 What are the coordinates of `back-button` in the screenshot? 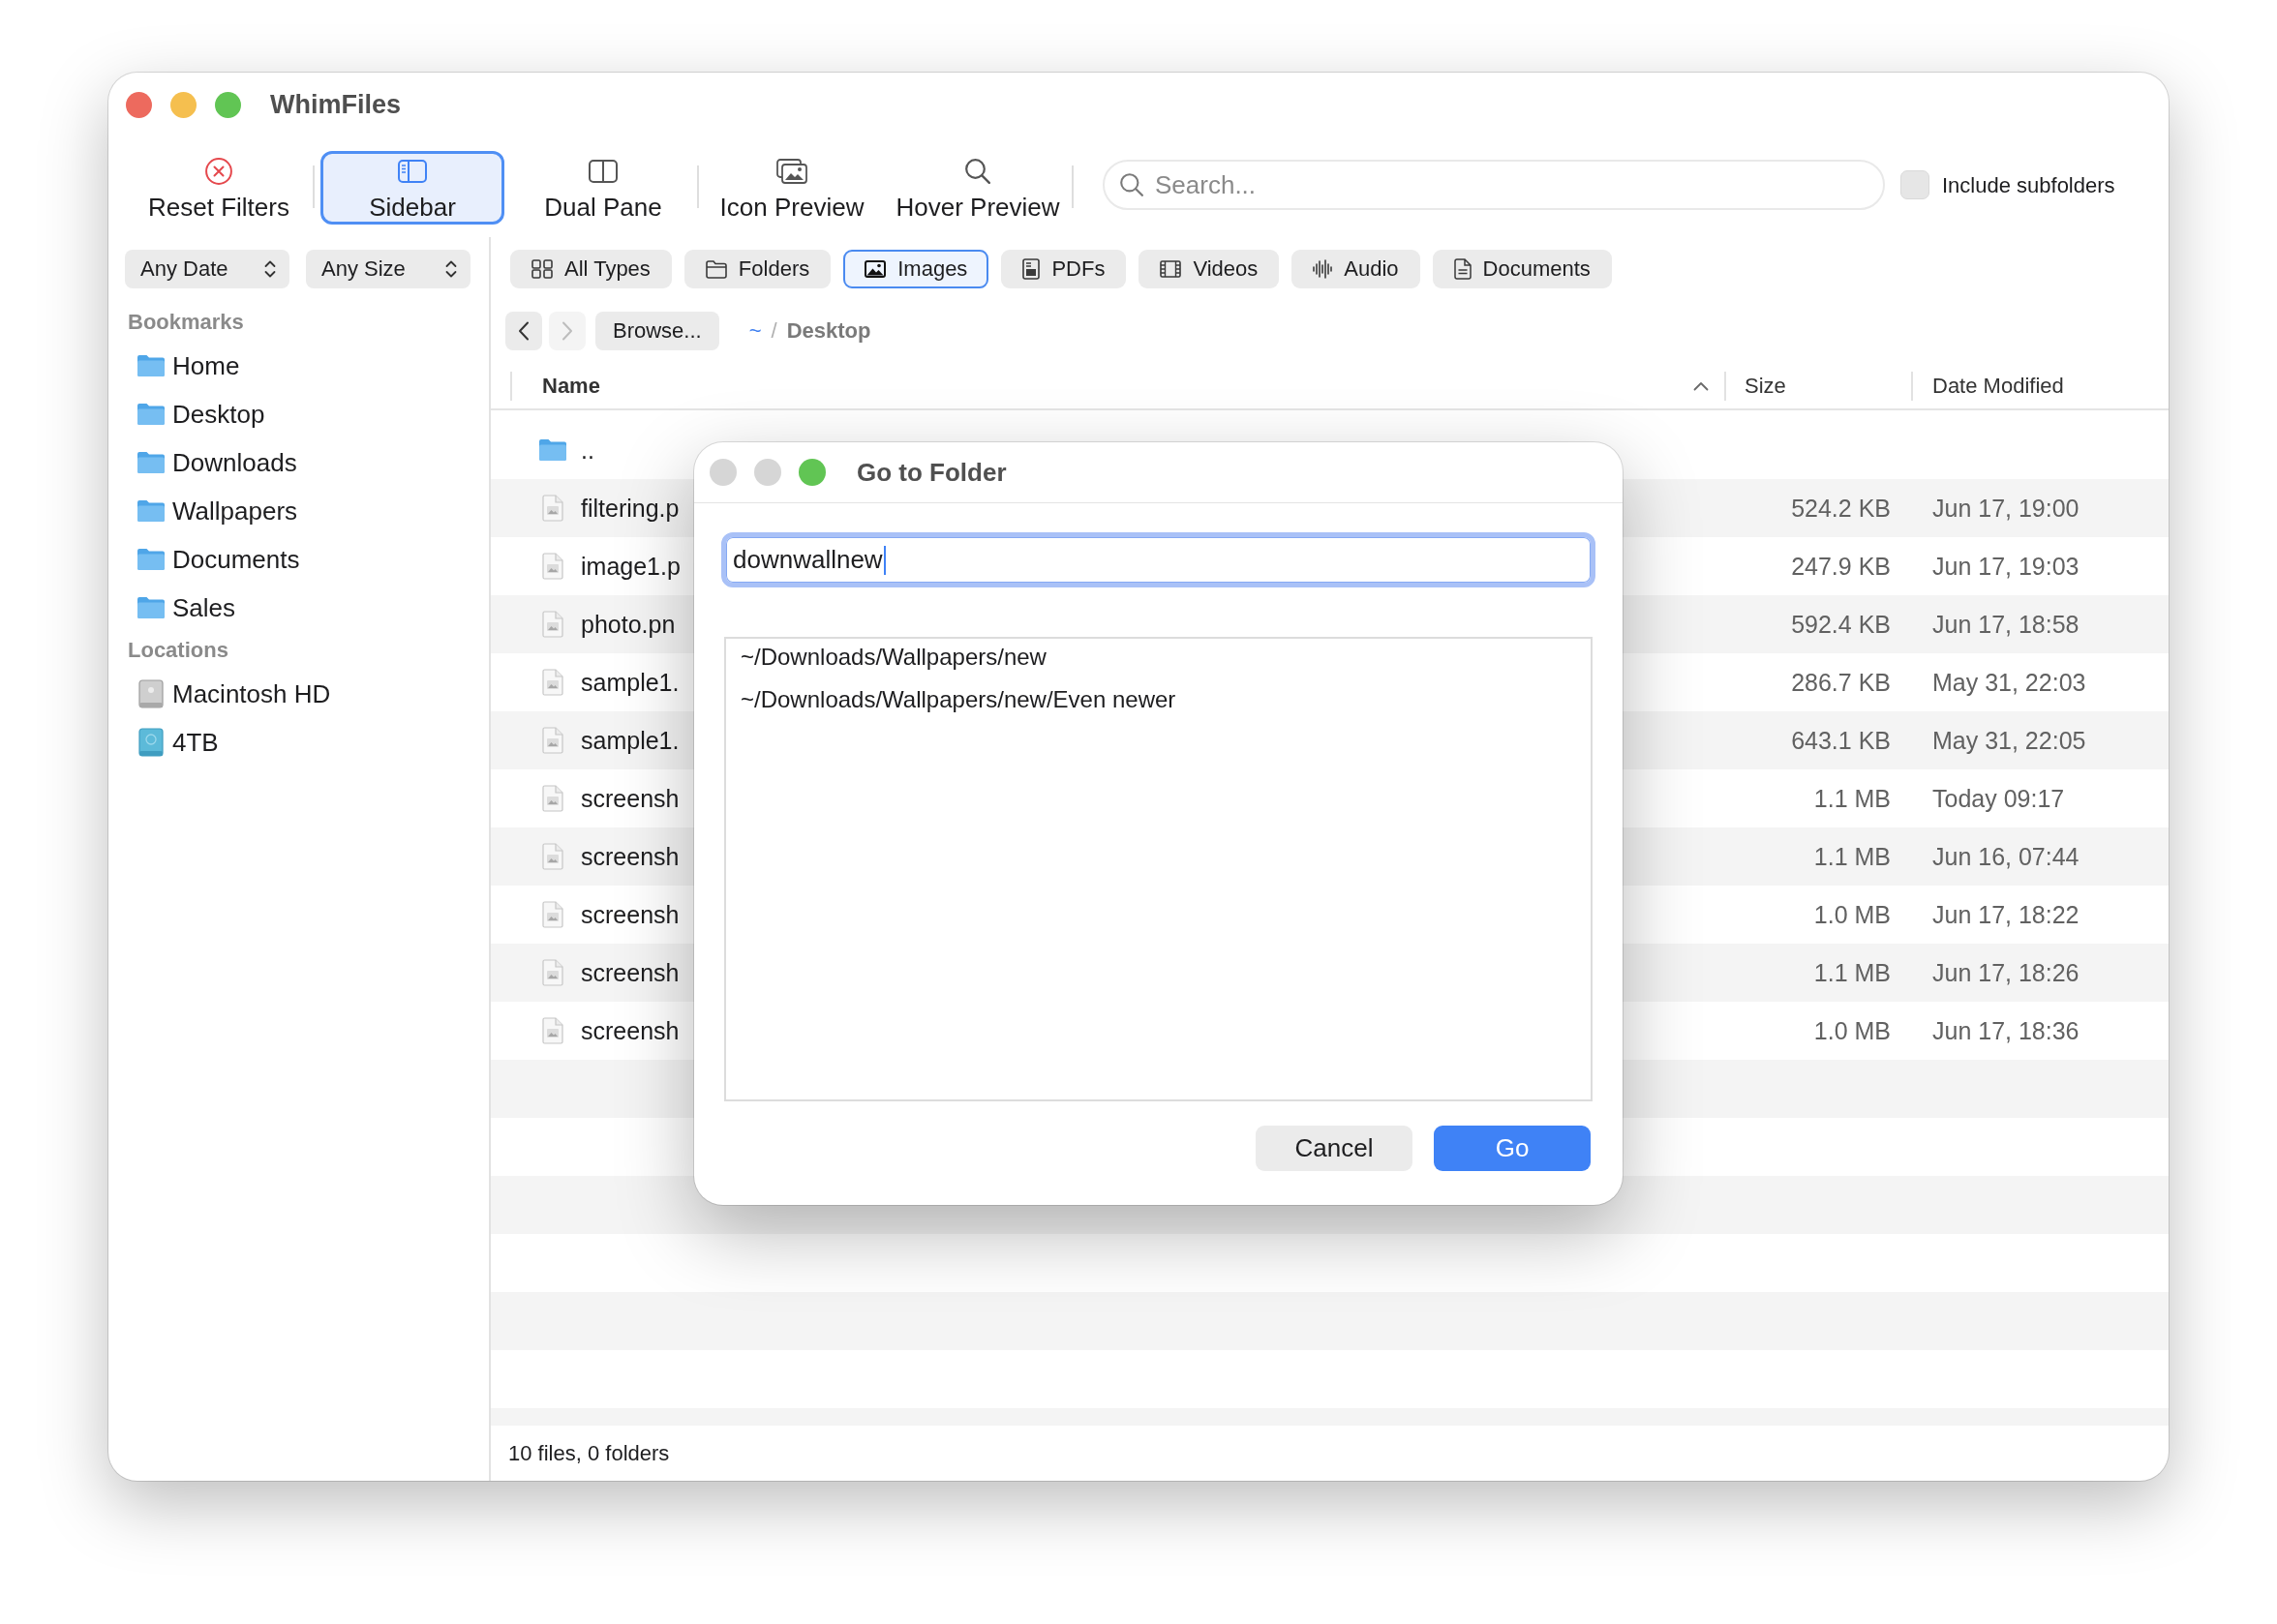 It's located at (524, 331).